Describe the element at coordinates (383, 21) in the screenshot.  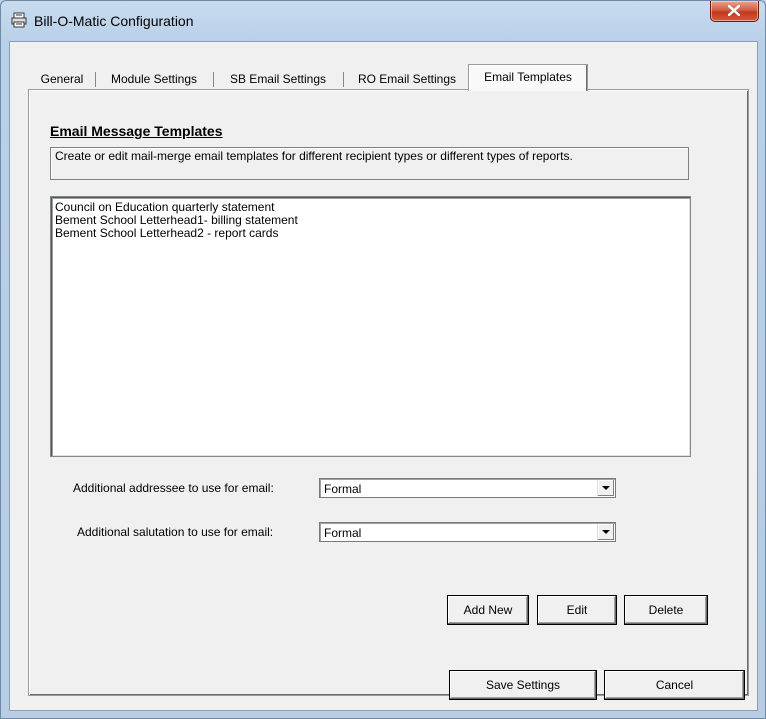
I see `title-bar: Bill-O-Matic Configuration` at that location.